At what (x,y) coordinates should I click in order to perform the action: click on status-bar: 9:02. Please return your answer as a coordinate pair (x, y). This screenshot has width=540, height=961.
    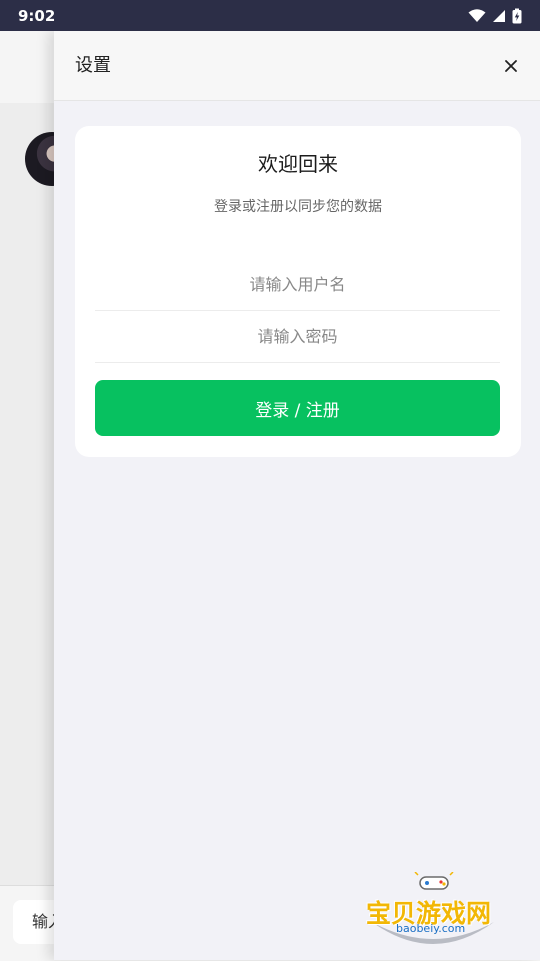
    Looking at the image, I should click on (270, 15).